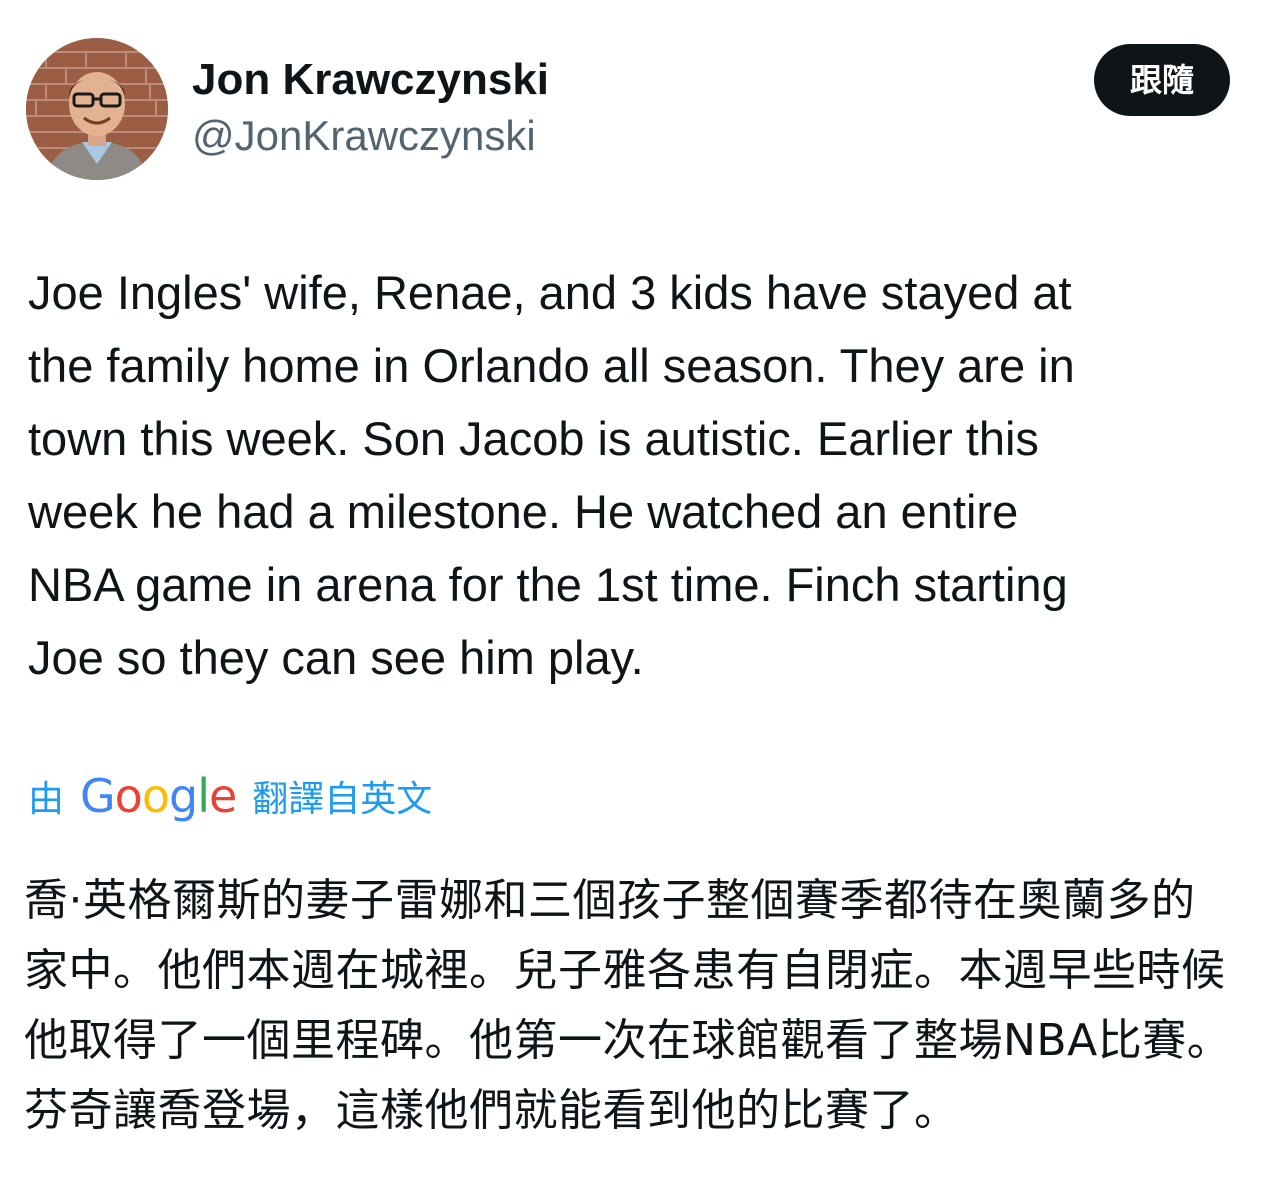 This screenshot has width=1280, height=1204. What do you see at coordinates (370, 80) in the screenshot?
I see `display-name: Jon Krawczynski` at bounding box center [370, 80].